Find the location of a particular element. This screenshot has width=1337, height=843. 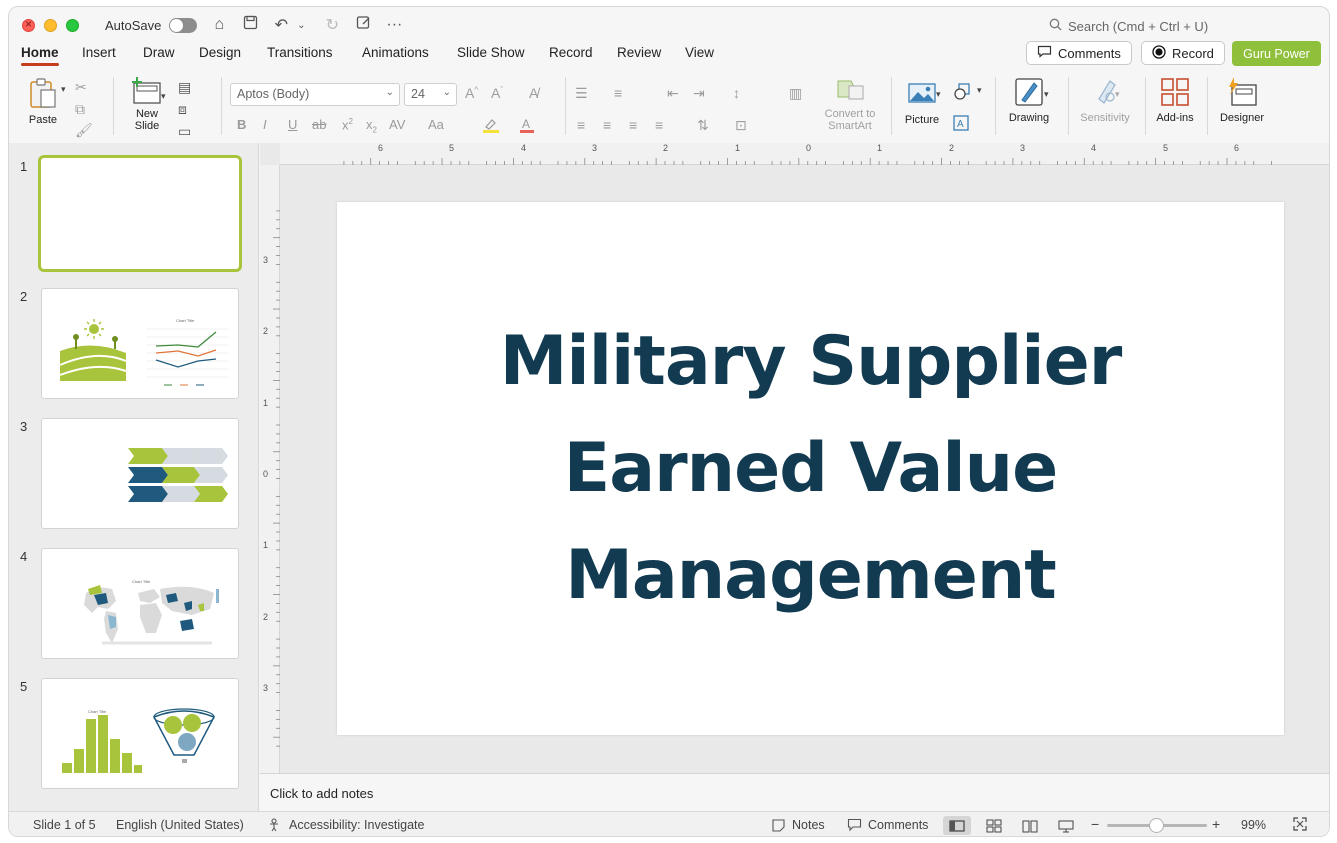

tab-draw: Draw is located at coordinates (159, 52).